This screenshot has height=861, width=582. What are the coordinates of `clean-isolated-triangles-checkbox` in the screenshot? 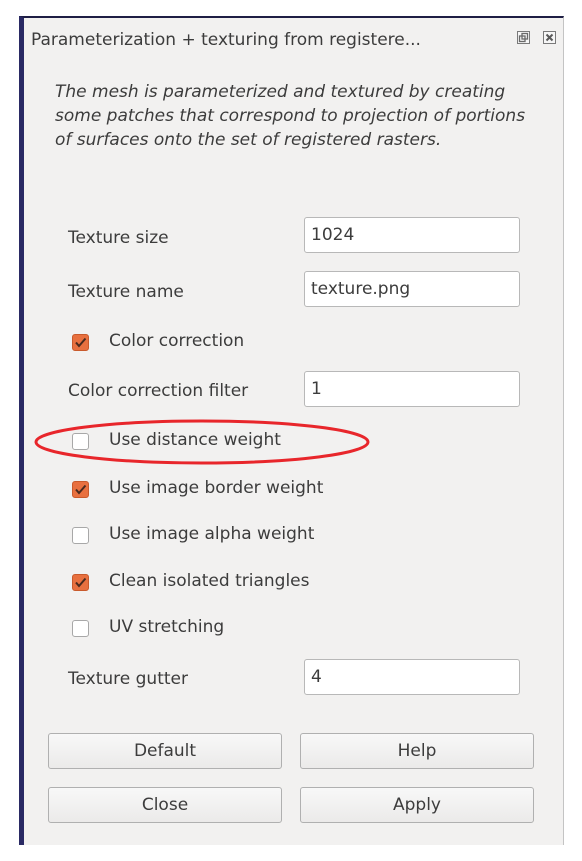 It's located at (80, 582).